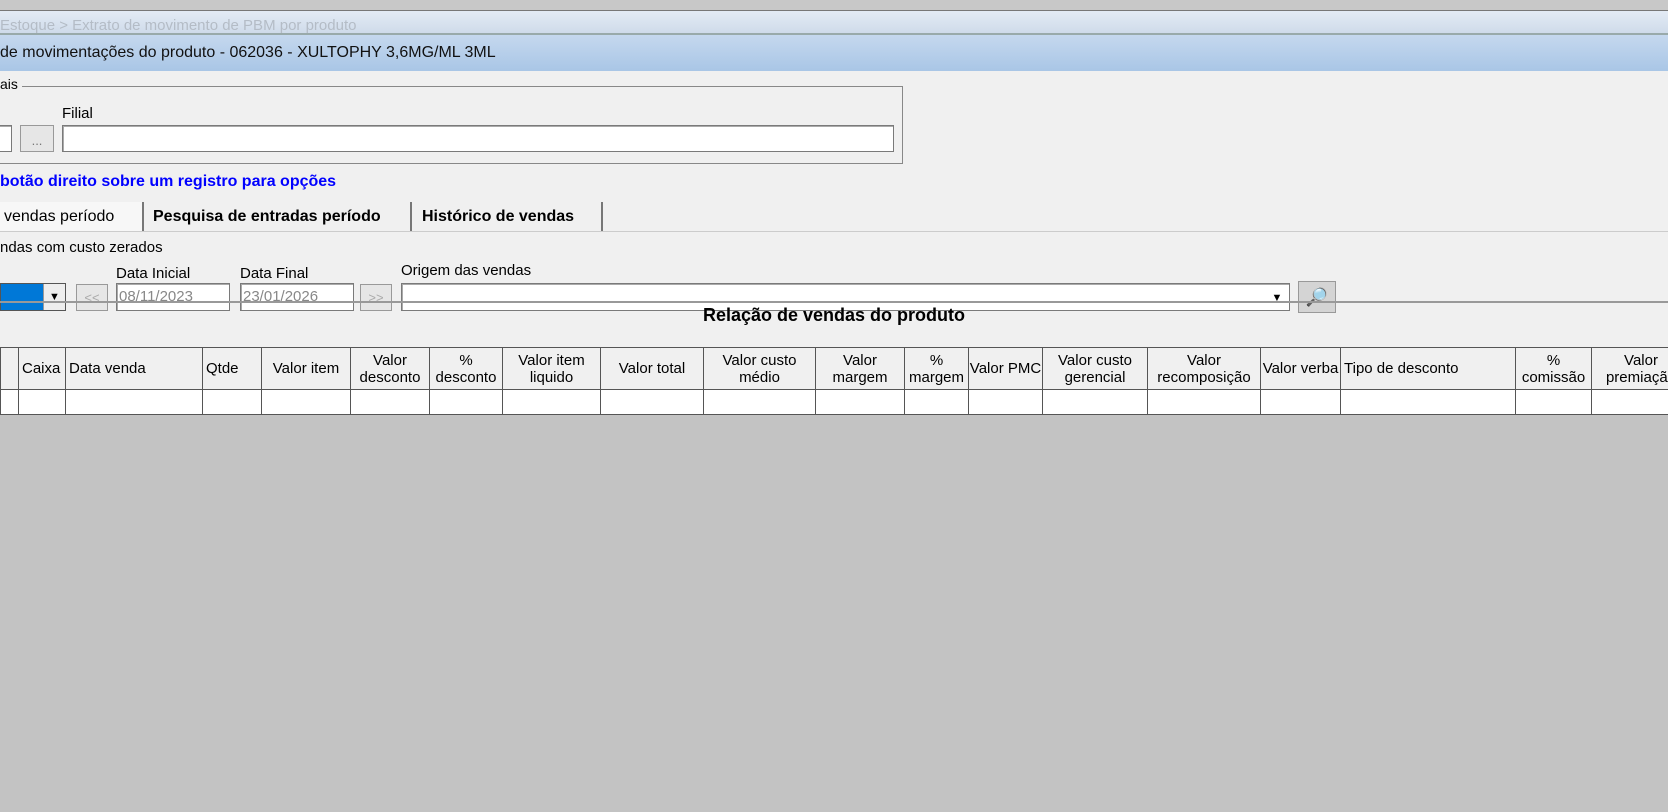 The height and width of the screenshot is (812, 1668). What do you see at coordinates (1553, 368) in the screenshot?
I see `column-header: % comissão` at bounding box center [1553, 368].